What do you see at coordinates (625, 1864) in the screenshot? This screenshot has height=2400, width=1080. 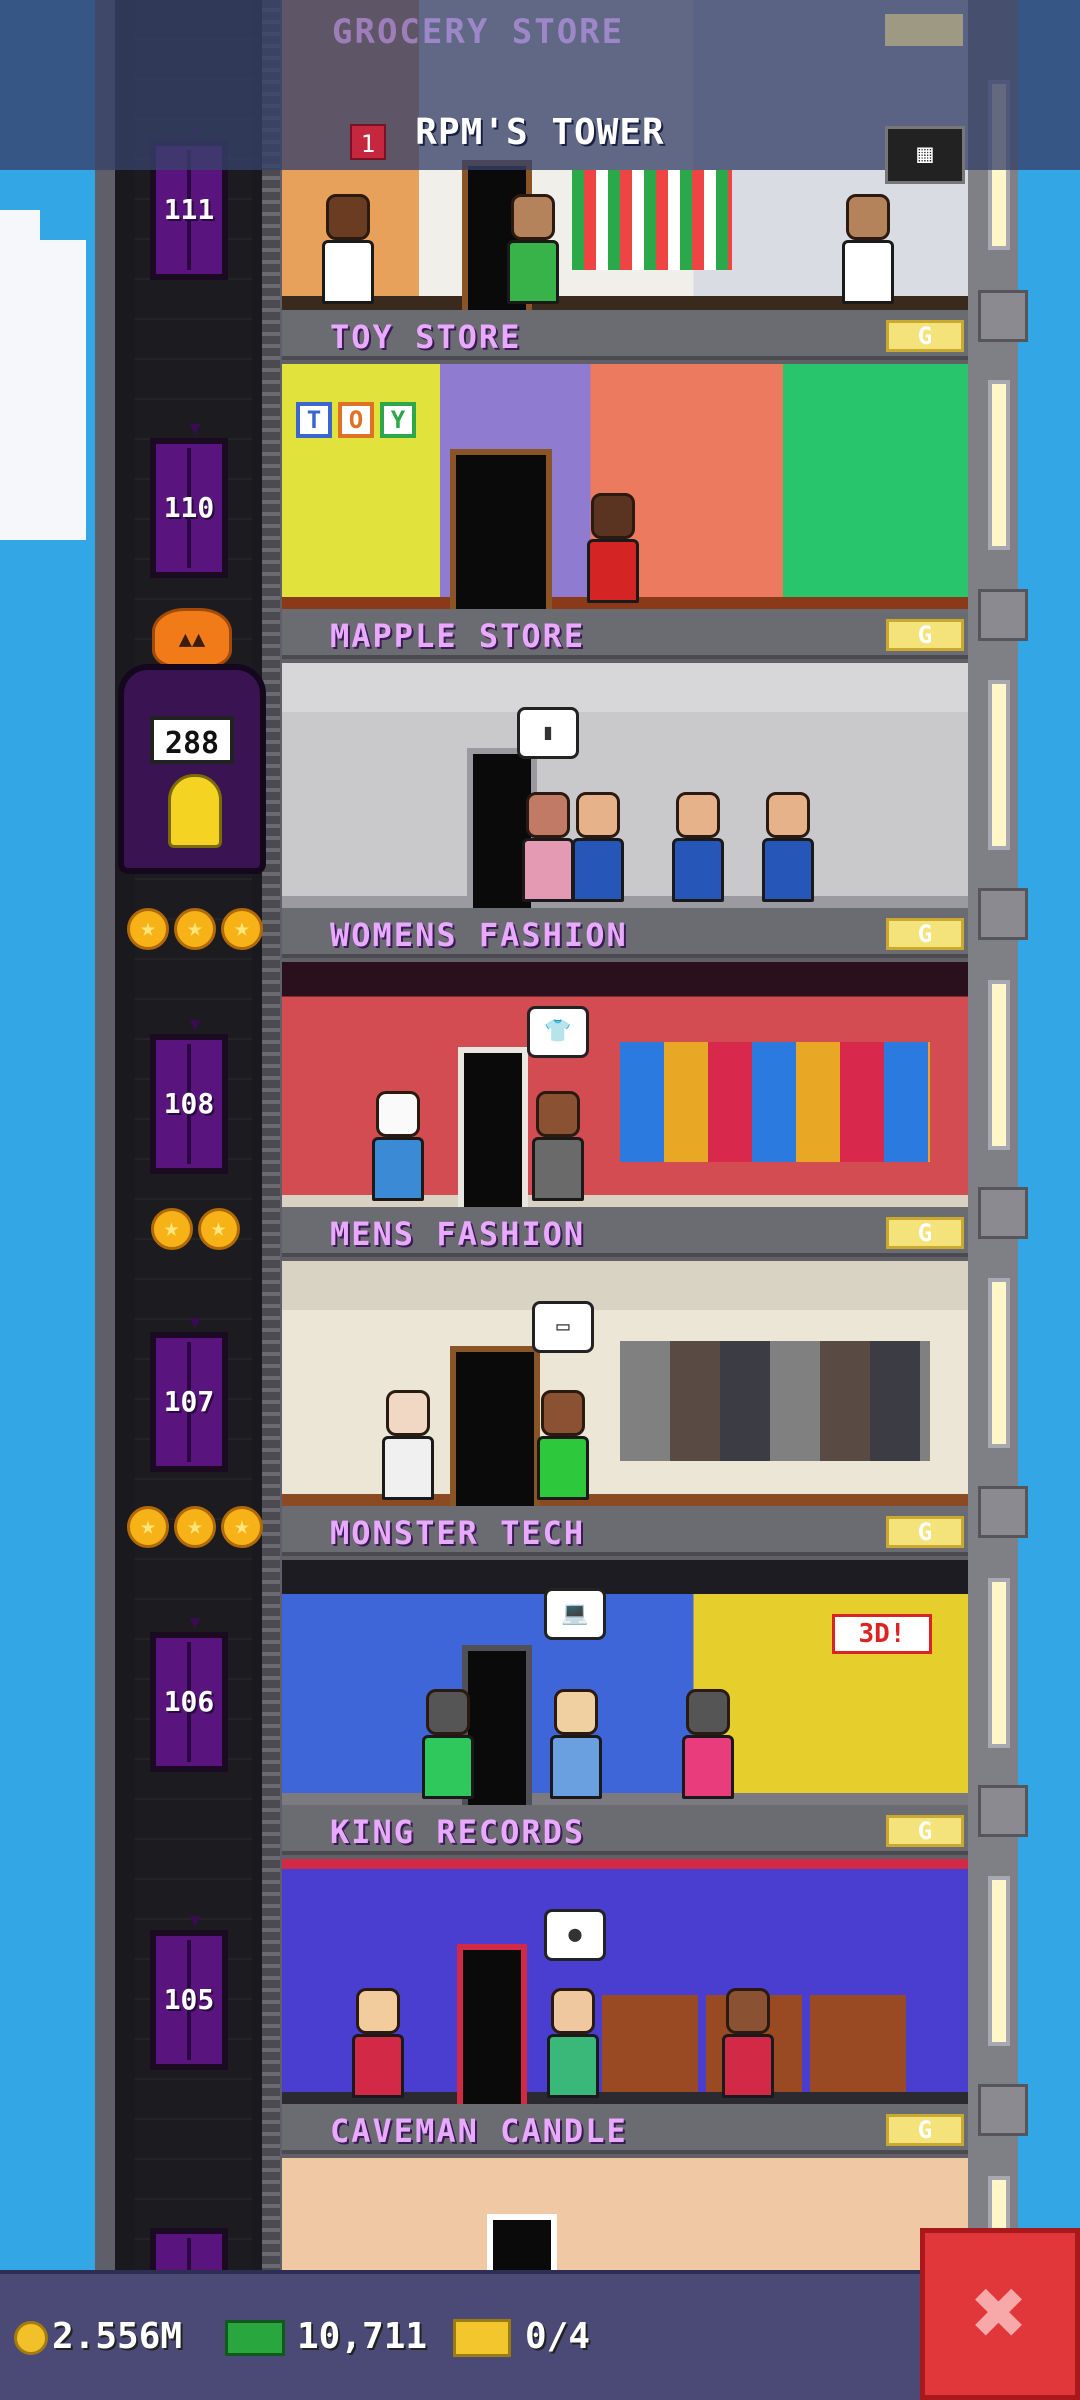 I see `ceiling-trim` at bounding box center [625, 1864].